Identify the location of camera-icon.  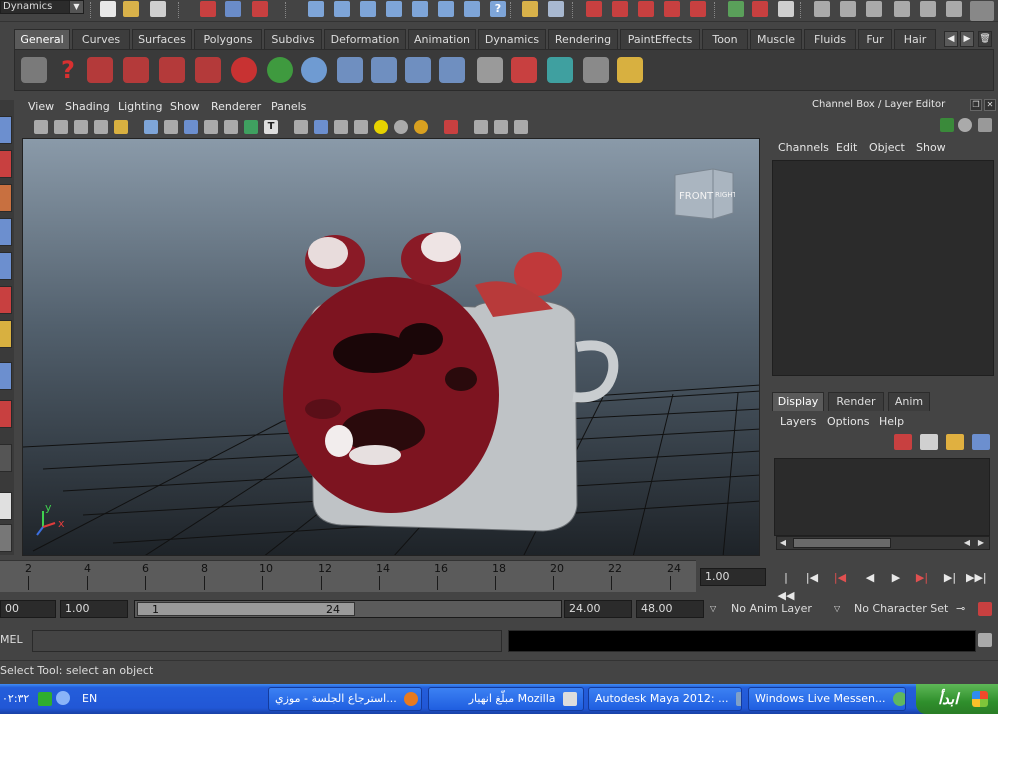
(41, 127).